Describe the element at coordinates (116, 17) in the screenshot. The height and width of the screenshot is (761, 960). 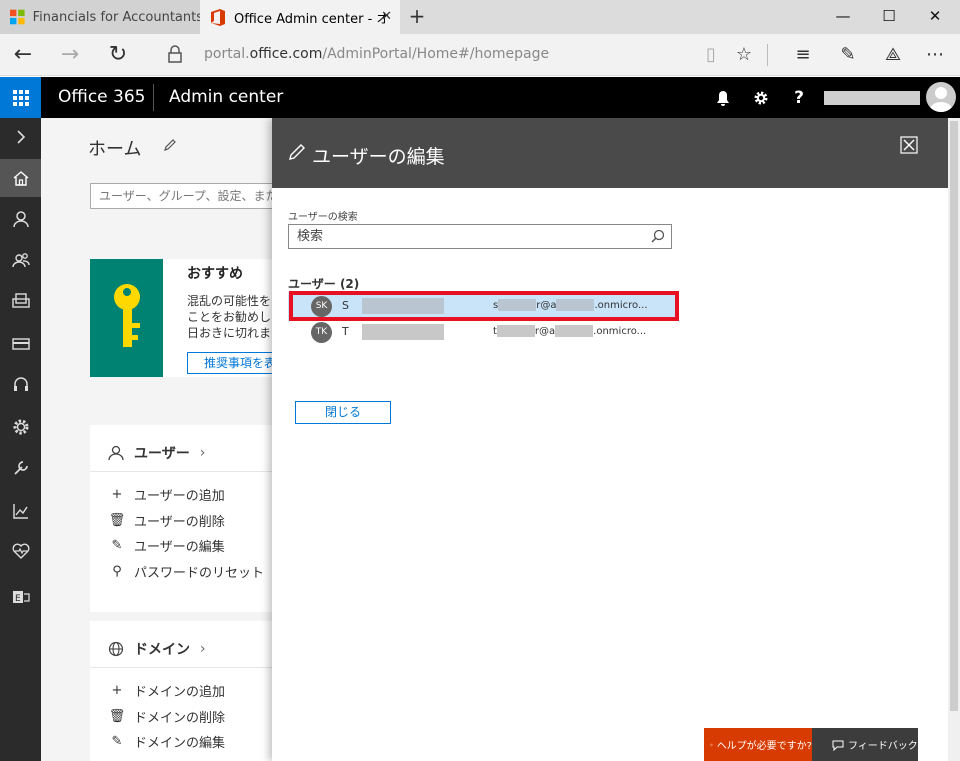
I see `browser-tab-label: Financials for Accountants—` at that location.